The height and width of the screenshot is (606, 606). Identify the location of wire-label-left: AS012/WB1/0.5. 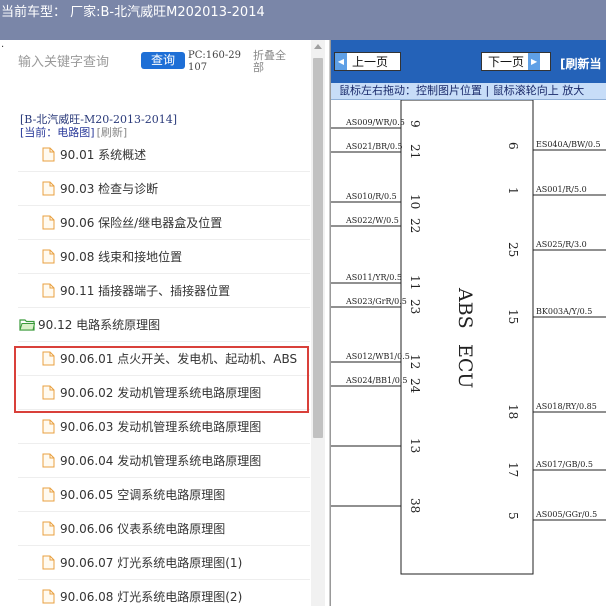
(377, 356).